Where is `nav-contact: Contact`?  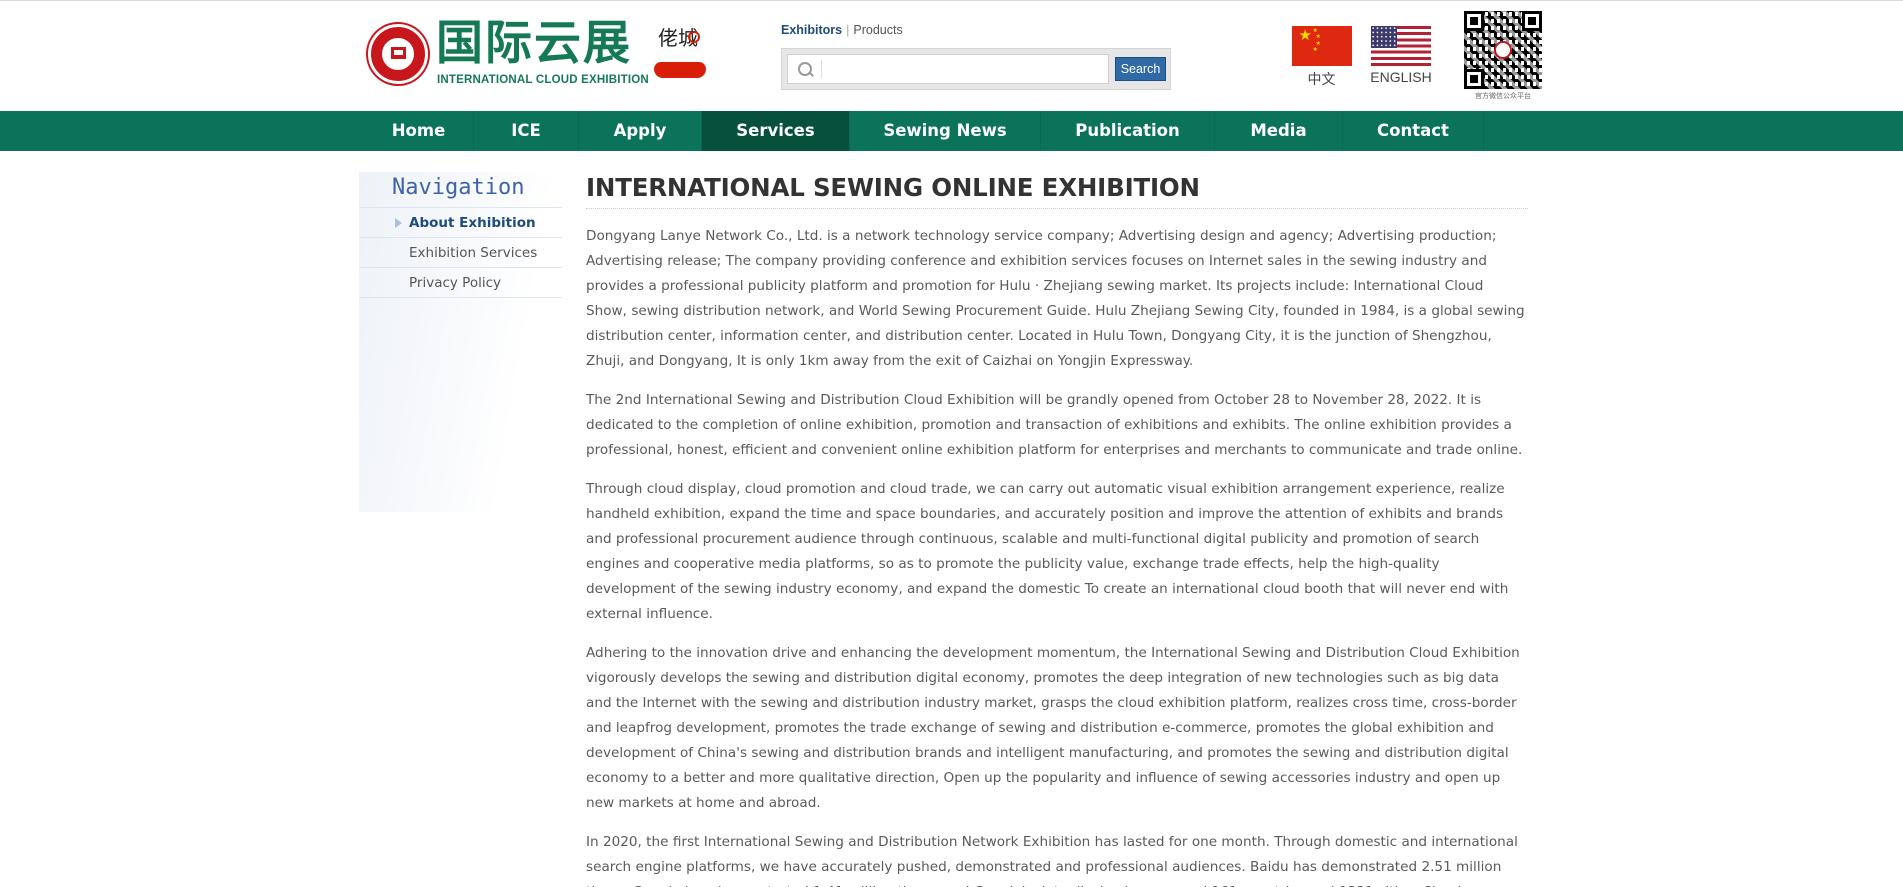
nav-contact: Contact is located at coordinates (1413, 131).